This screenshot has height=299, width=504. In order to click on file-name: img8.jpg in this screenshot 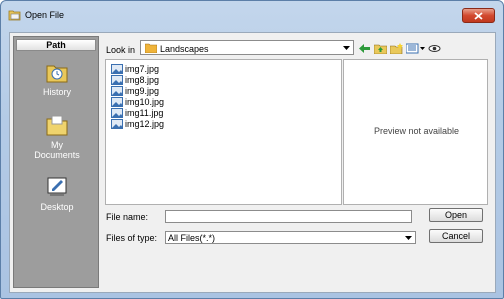, I will do `click(142, 80)`.